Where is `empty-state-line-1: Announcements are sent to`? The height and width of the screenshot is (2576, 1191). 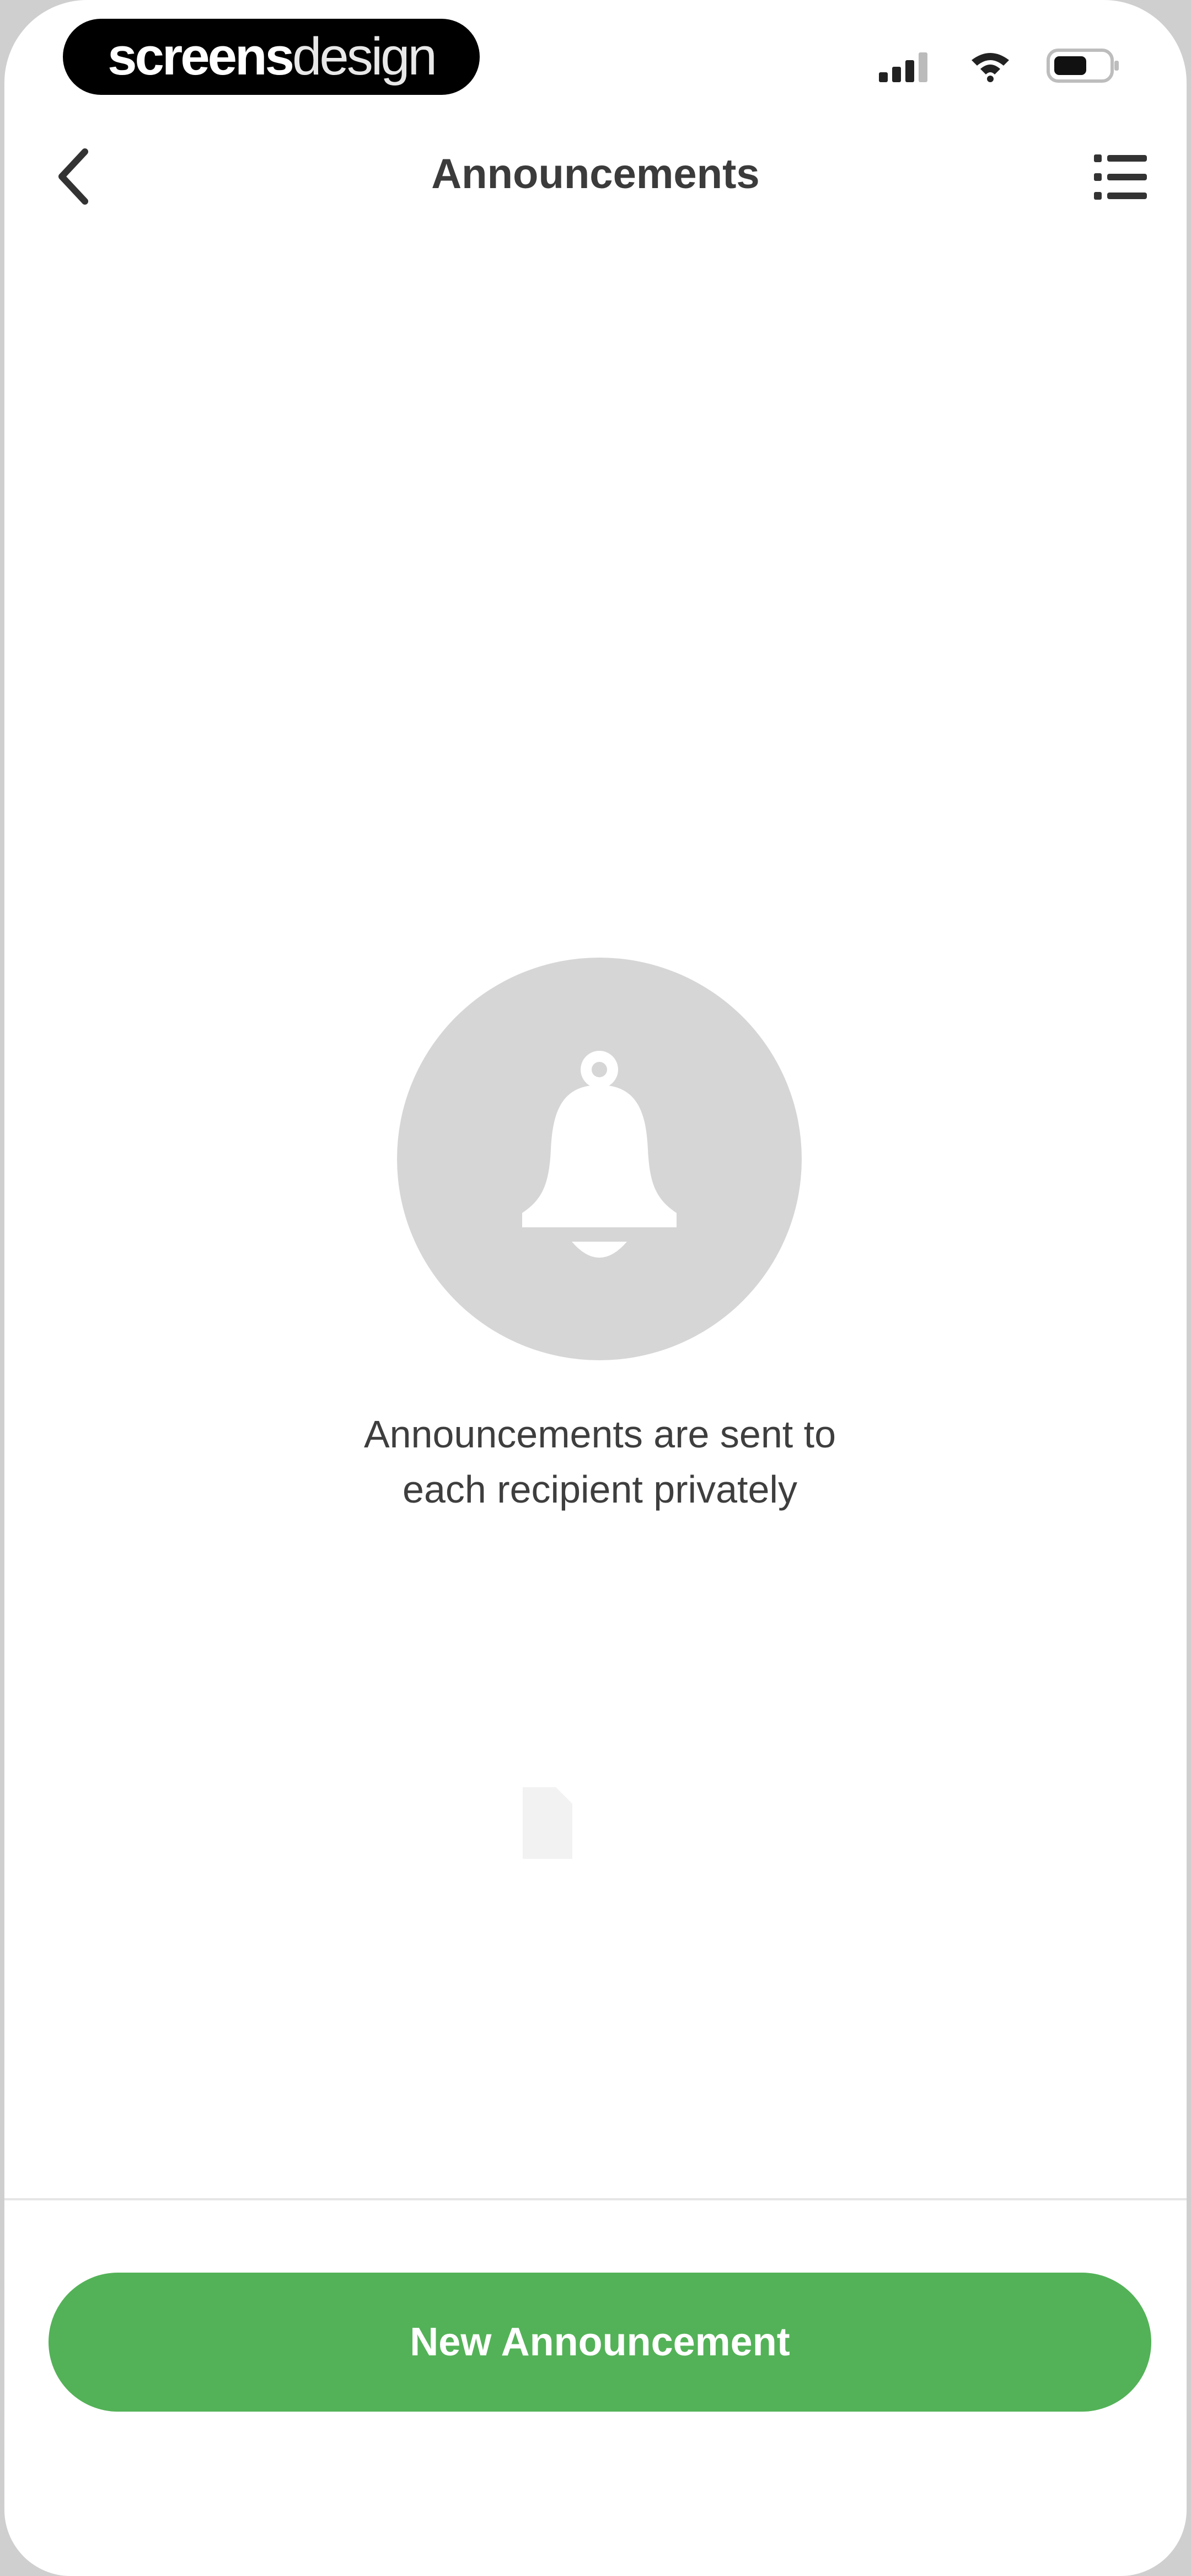 empty-state-line-1: Announcements are sent to is located at coordinates (600, 1434).